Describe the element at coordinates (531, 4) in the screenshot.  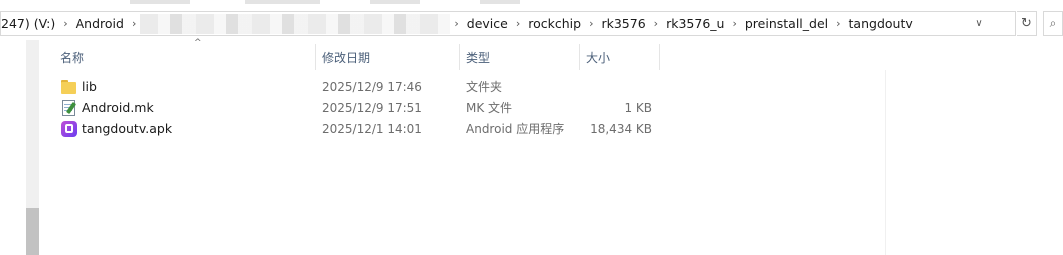
I see `ribbon-remnant` at that location.